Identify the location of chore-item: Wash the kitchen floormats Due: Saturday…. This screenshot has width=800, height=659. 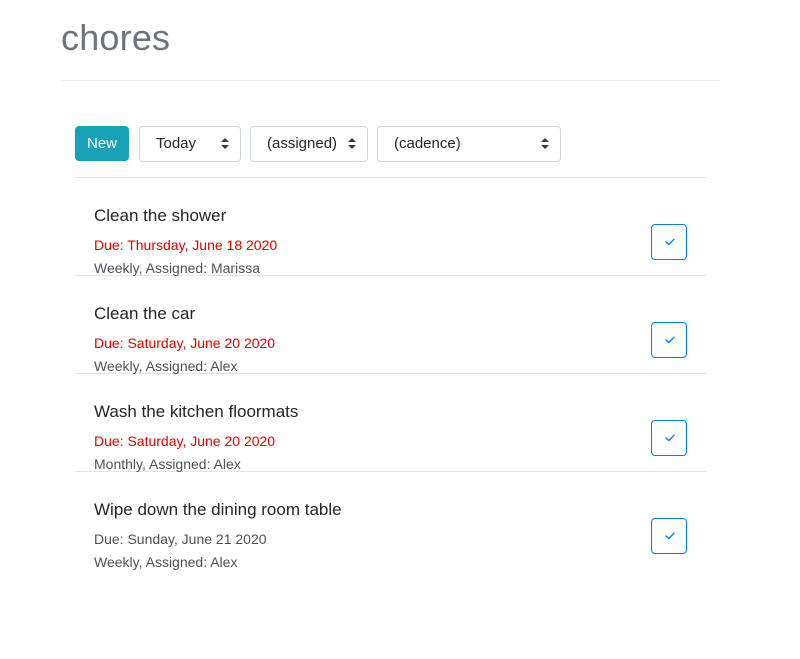
(391, 423).